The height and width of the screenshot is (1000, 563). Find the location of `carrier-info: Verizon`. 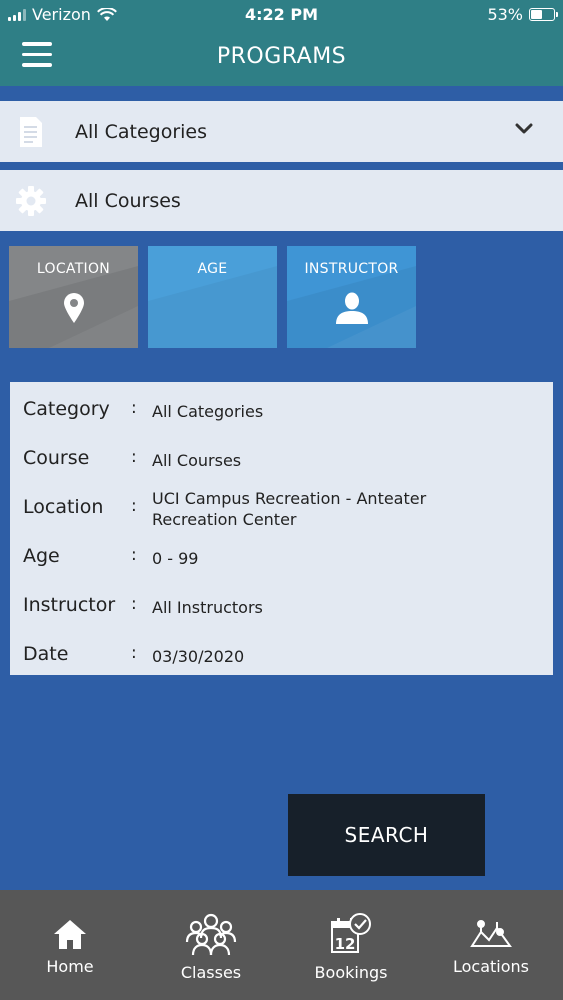

carrier-info: Verizon is located at coordinates (62, 14).